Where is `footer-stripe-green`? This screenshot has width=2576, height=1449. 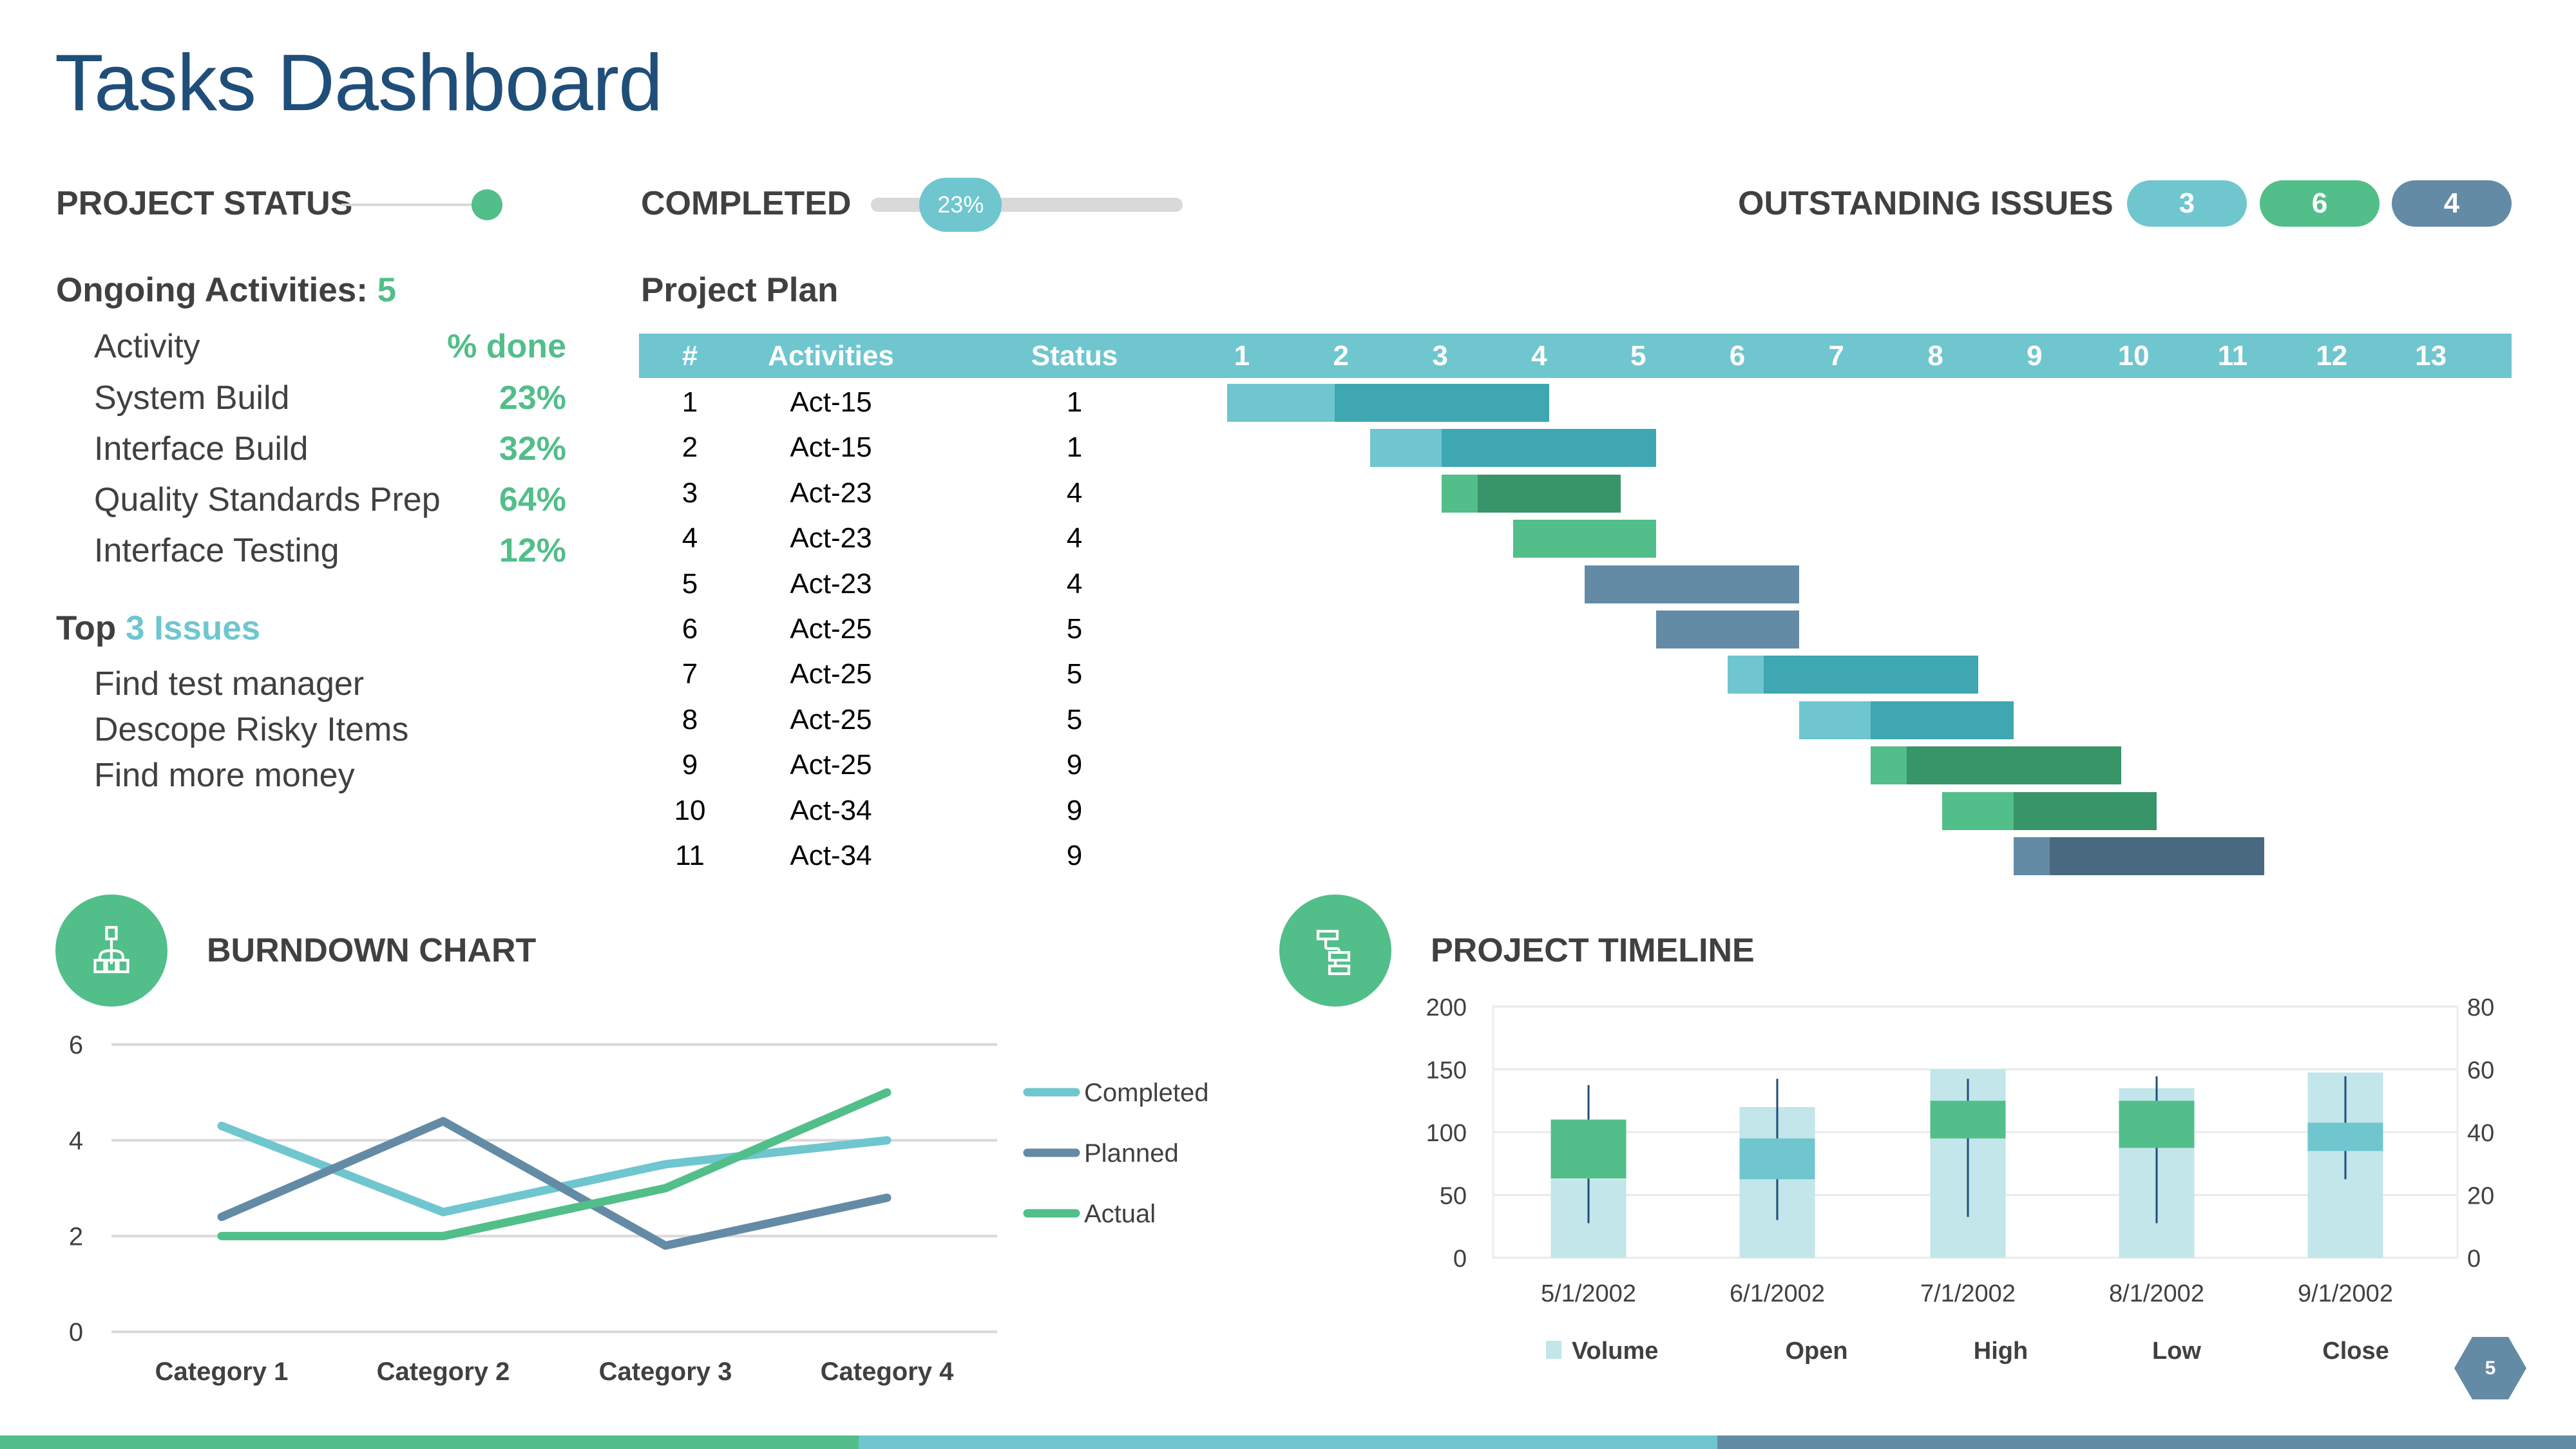 footer-stripe-green is located at coordinates (429, 1442).